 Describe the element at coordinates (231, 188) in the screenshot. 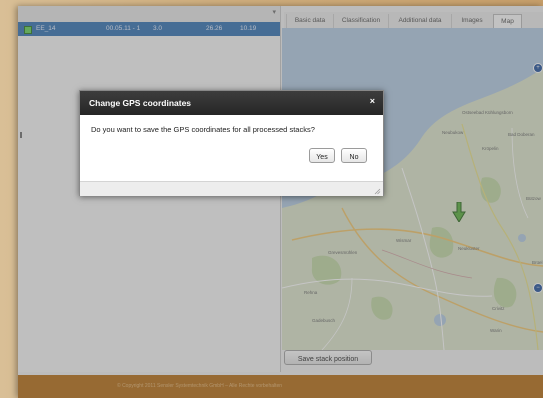

I see `dialog-footer` at that location.